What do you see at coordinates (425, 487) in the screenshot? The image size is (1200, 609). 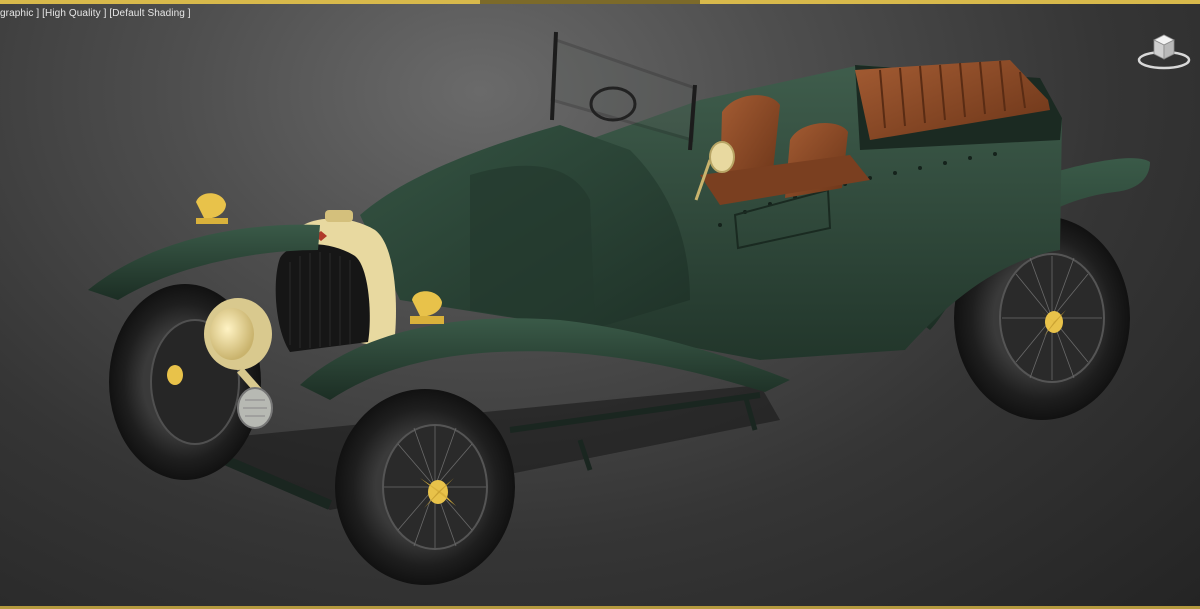 I see `front-right-wheel` at bounding box center [425, 487].